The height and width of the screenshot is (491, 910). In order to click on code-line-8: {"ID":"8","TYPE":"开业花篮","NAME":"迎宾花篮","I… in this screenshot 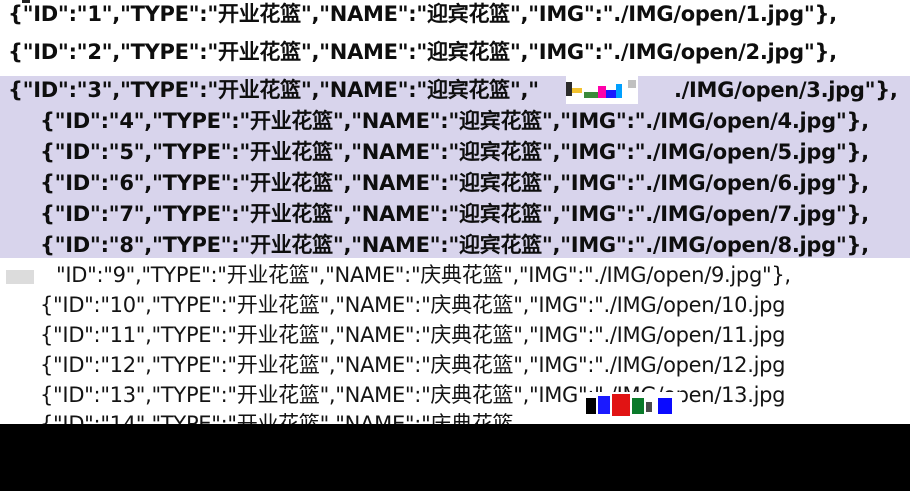, I will do `click(454, 245)`.